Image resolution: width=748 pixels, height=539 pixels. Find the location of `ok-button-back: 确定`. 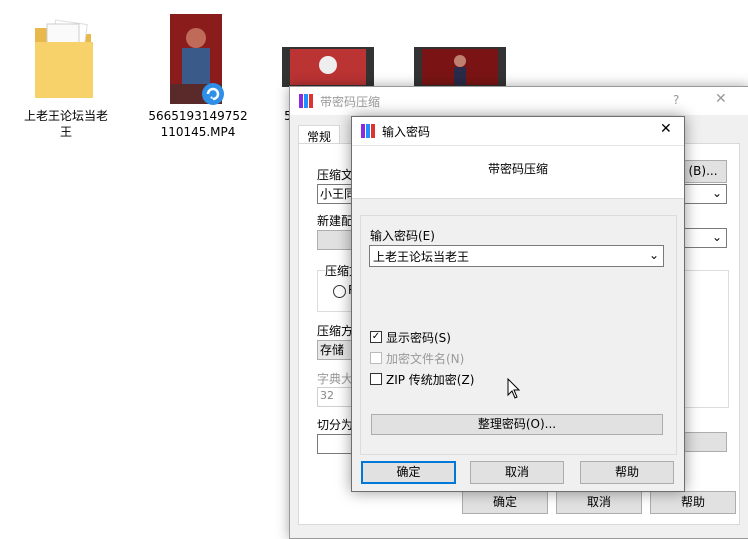

ok-button-back: 确定 is located at coordinates (505, 502).